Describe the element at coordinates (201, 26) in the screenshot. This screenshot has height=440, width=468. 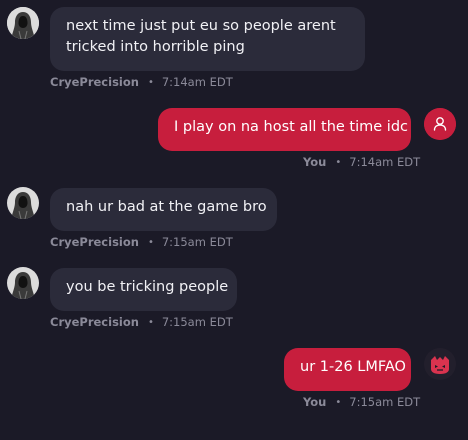
I see `message-line: next time just put eu so people arent` at that location.